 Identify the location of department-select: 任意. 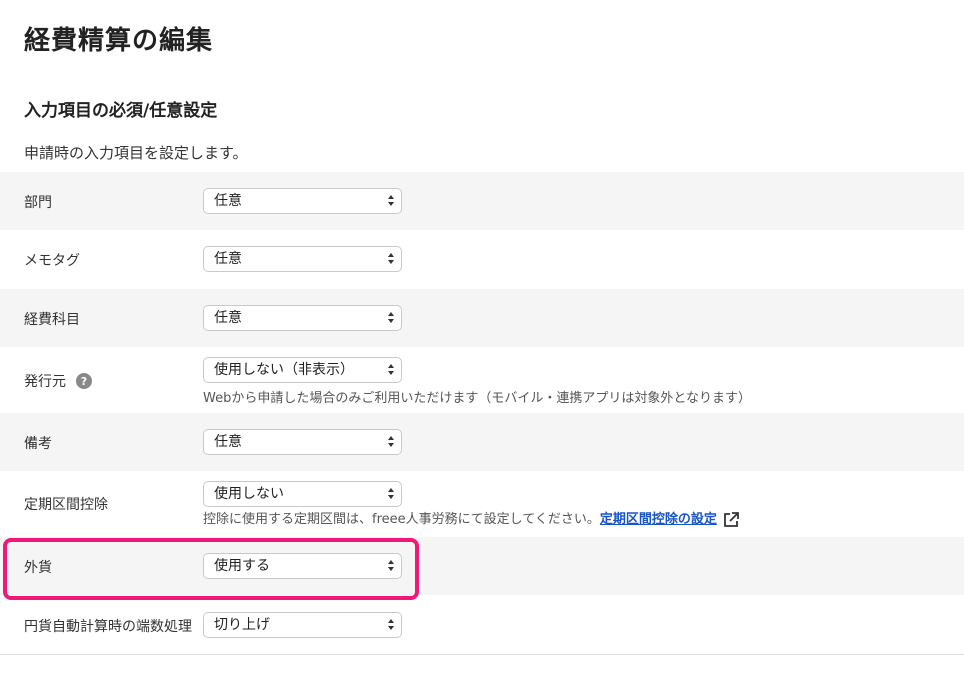
(302, 201).